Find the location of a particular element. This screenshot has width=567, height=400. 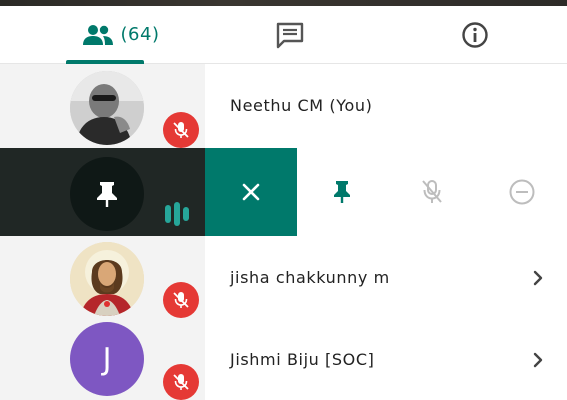

info-icon is located at coordinates (475, 34).